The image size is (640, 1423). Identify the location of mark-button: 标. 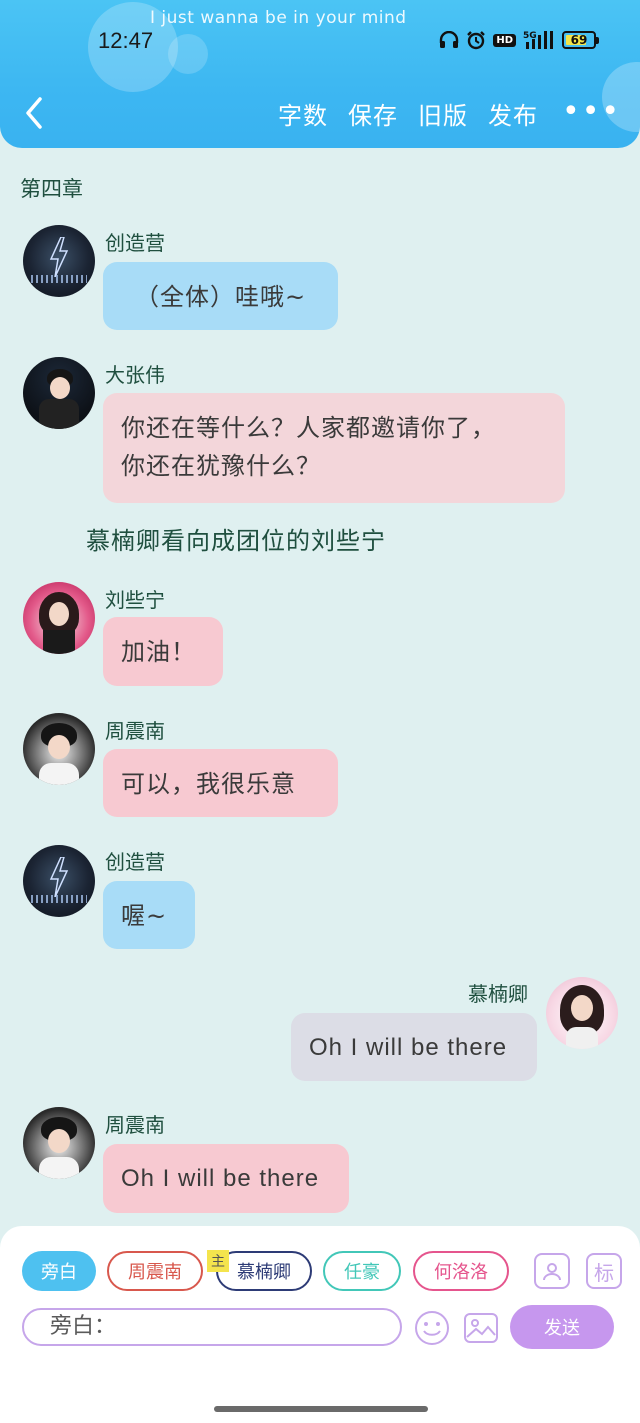
(604, 1271).